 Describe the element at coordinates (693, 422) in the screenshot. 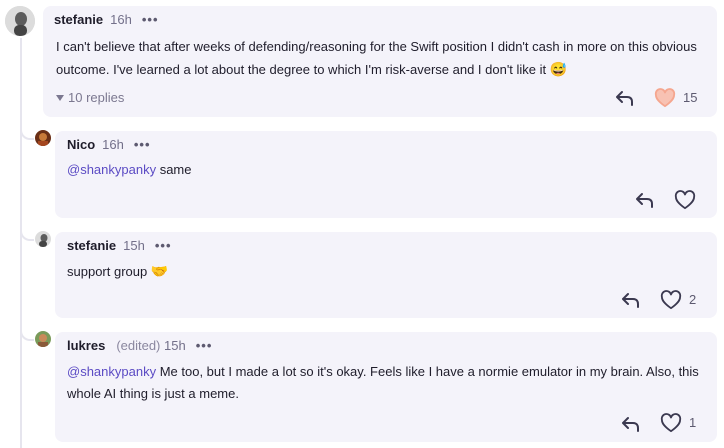

I see `like-count: 1` at that location.